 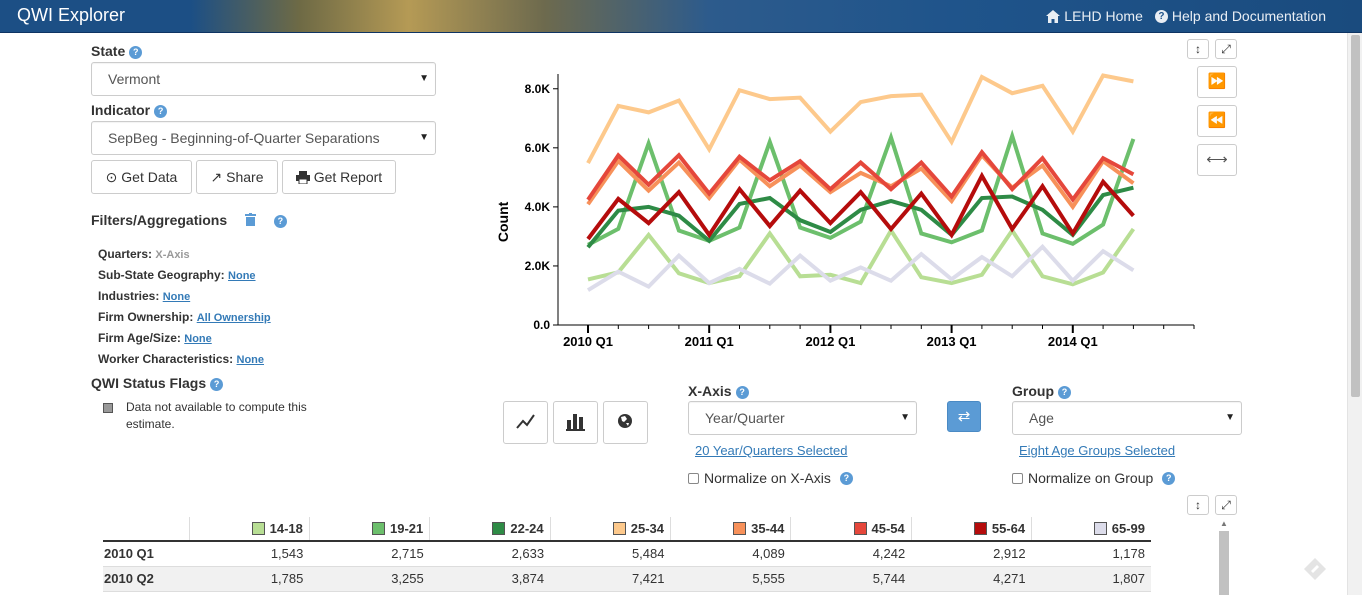 What do you see at coordinates (771, 450) in the screenshot?
I see `xaxis-selection-link: 20 Year/Quarters Selected` at bounding box center [771, 450].